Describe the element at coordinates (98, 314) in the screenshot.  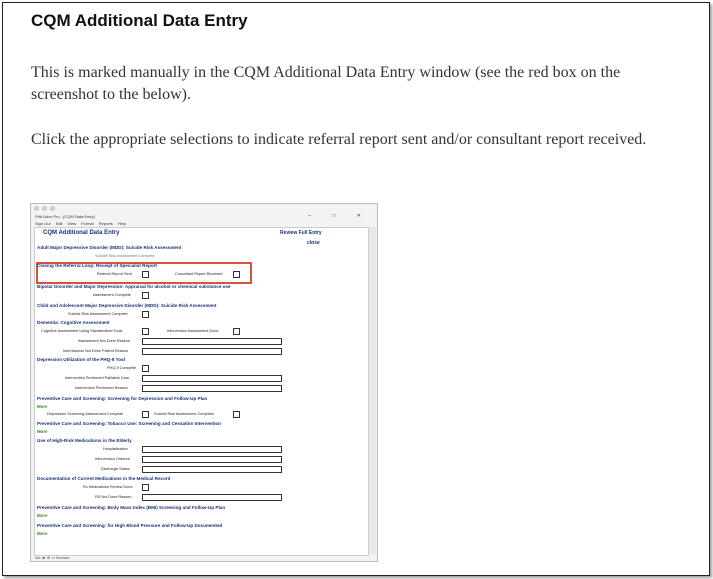
I see `label-child-suicide-complete: Suicide Risk Assessment Complete` at that location.